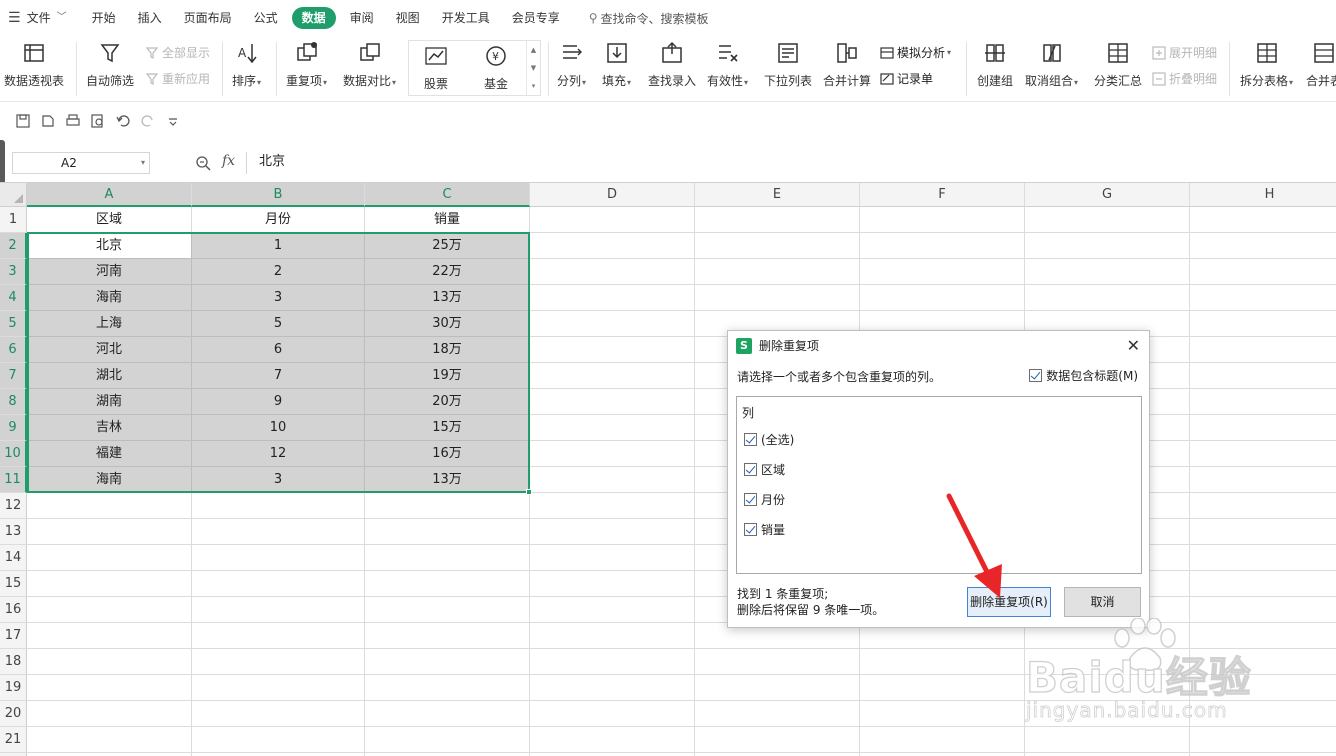  Describe the element at coordinates (534, 86) in the screenshot. I see `gallery-expand-icon: ▾` at that location.